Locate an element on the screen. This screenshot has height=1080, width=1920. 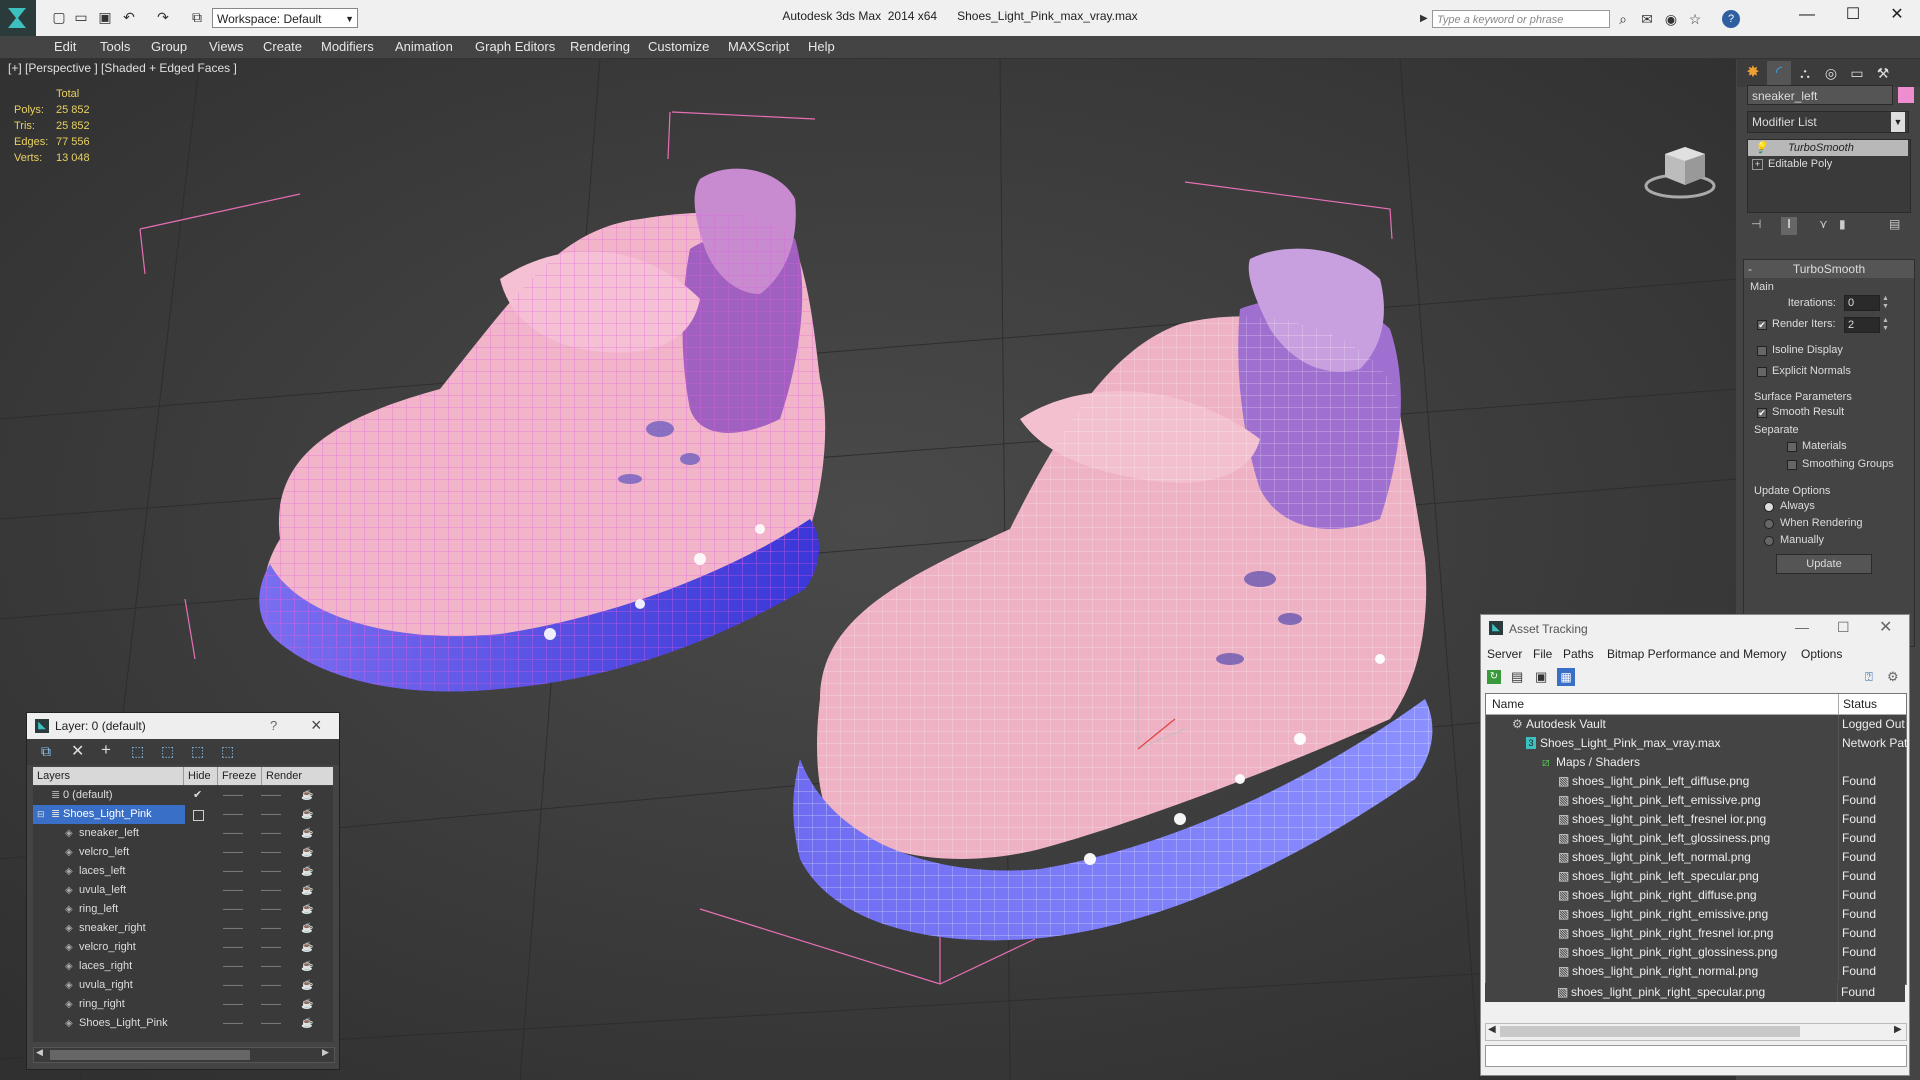
menu-file: File is located at coordinates (1542, 654).